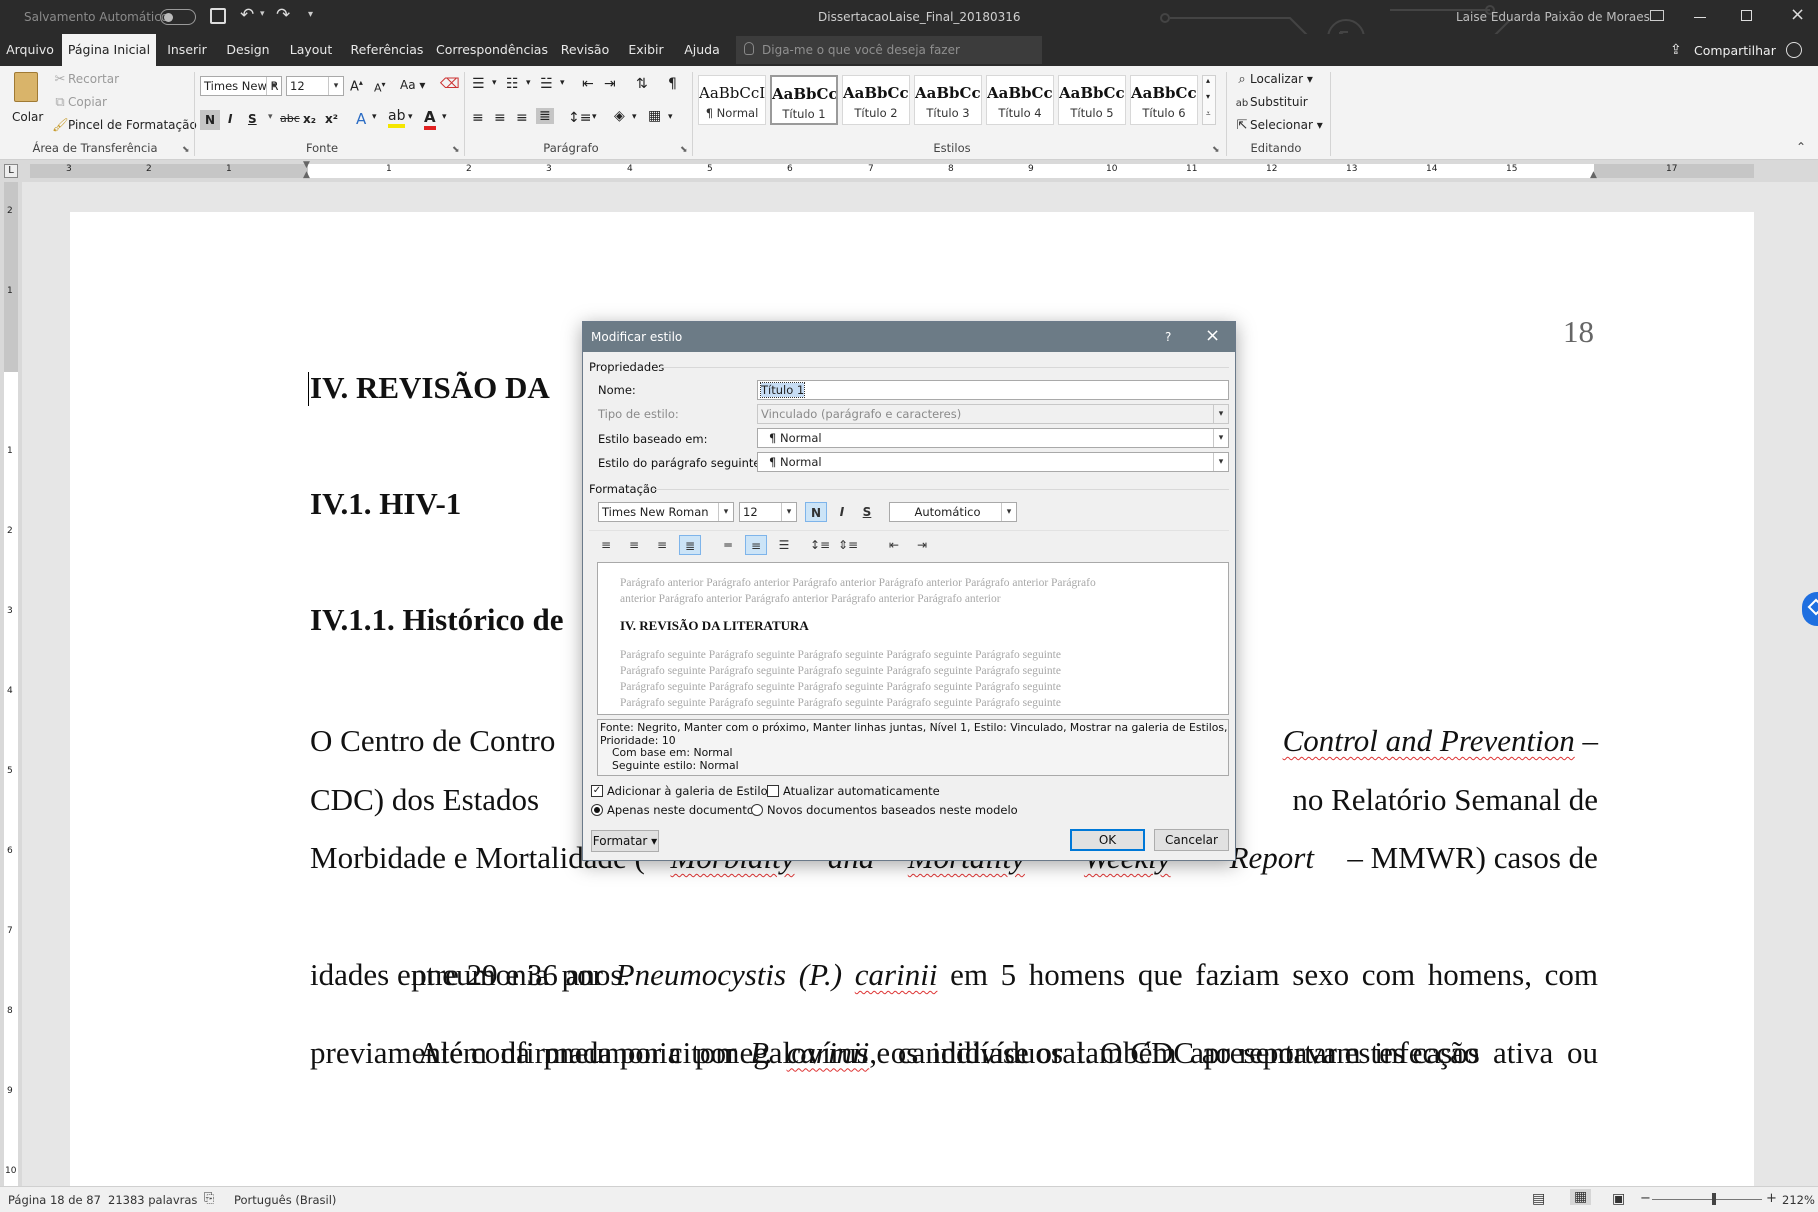 The width and height of the screenshot is (1818, 1212). What do you see at coordinates (842, 512) in the screenshot?
I see `dialog-italic-button: I` at bounding box center [842, 512].